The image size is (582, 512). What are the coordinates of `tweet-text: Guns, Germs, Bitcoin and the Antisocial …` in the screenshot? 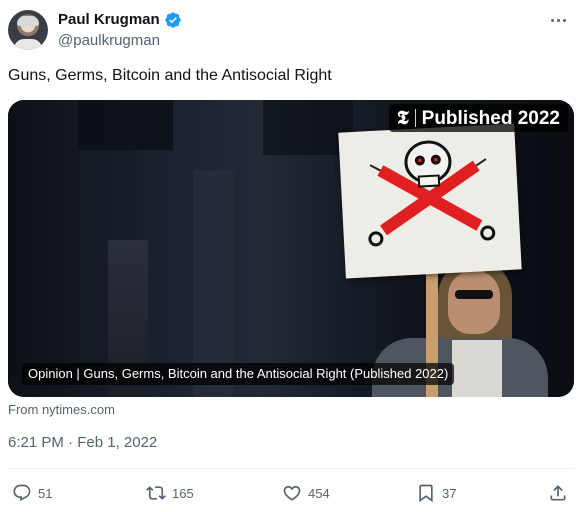 It's located at (170, 75).